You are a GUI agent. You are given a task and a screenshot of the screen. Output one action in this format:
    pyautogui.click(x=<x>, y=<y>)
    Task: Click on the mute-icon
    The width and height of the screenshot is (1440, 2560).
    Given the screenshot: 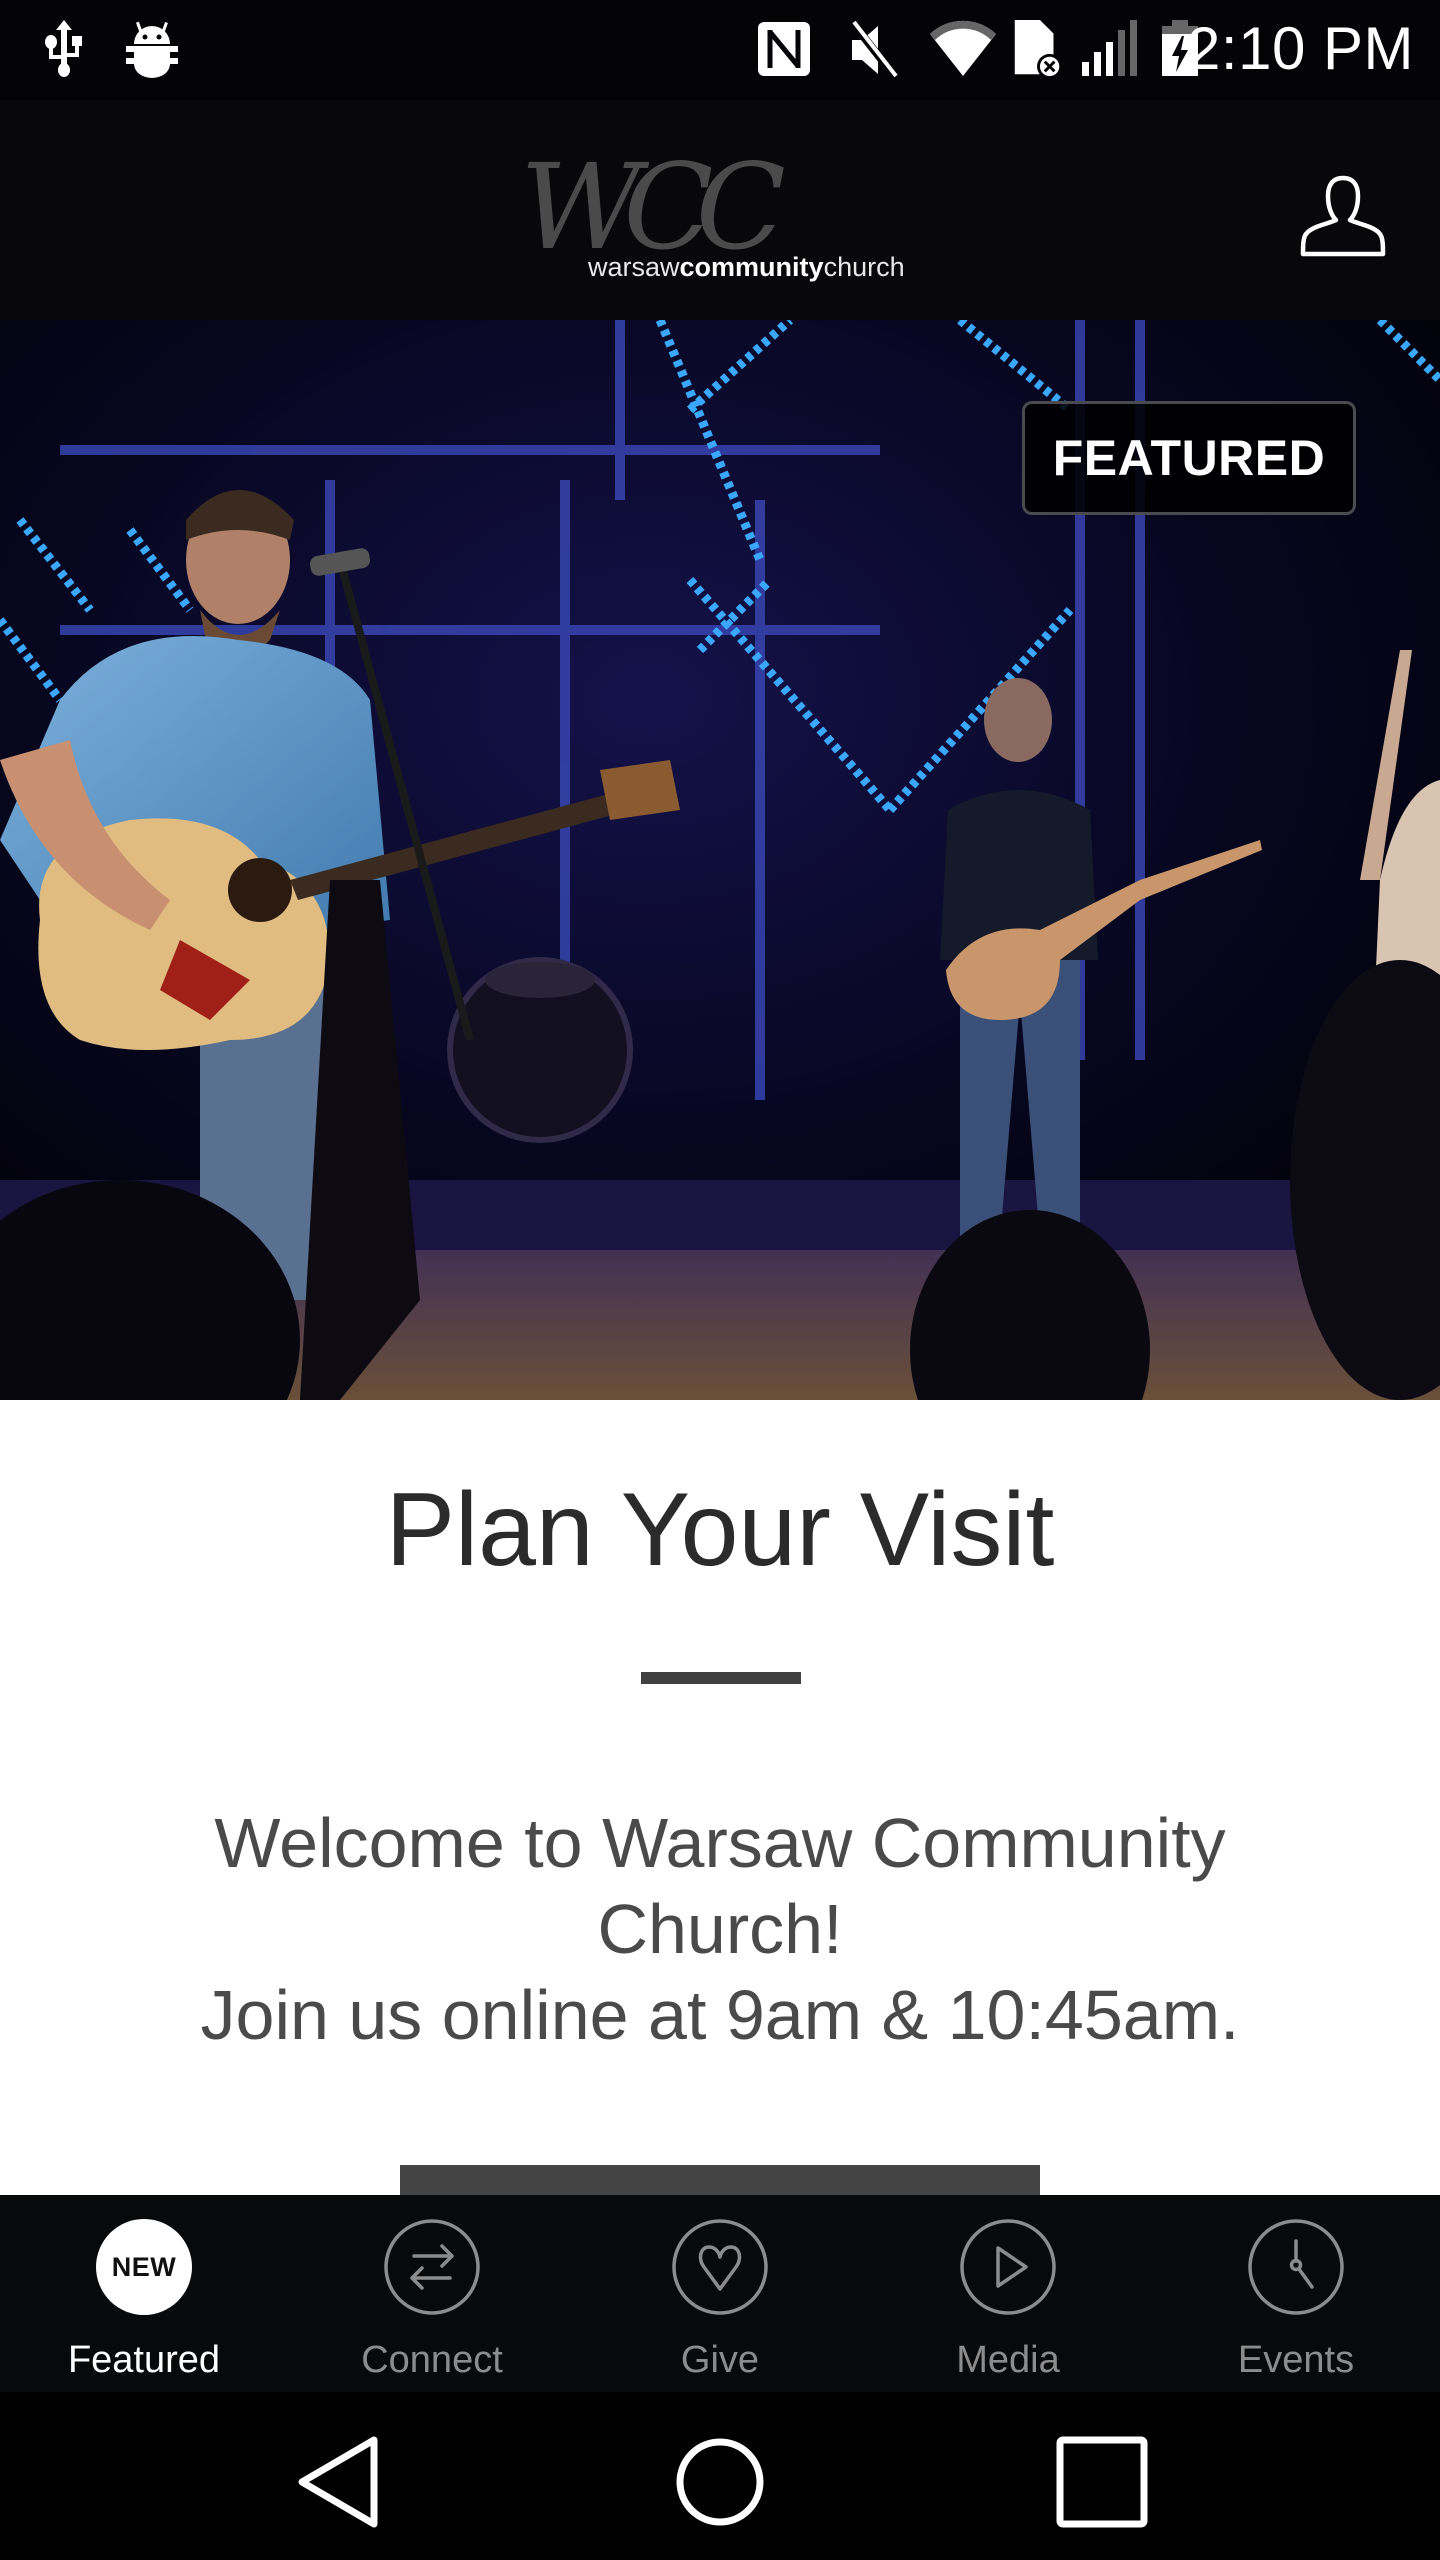 What is the action you would take?
    pyautogui.click(x=874, y=50)
    